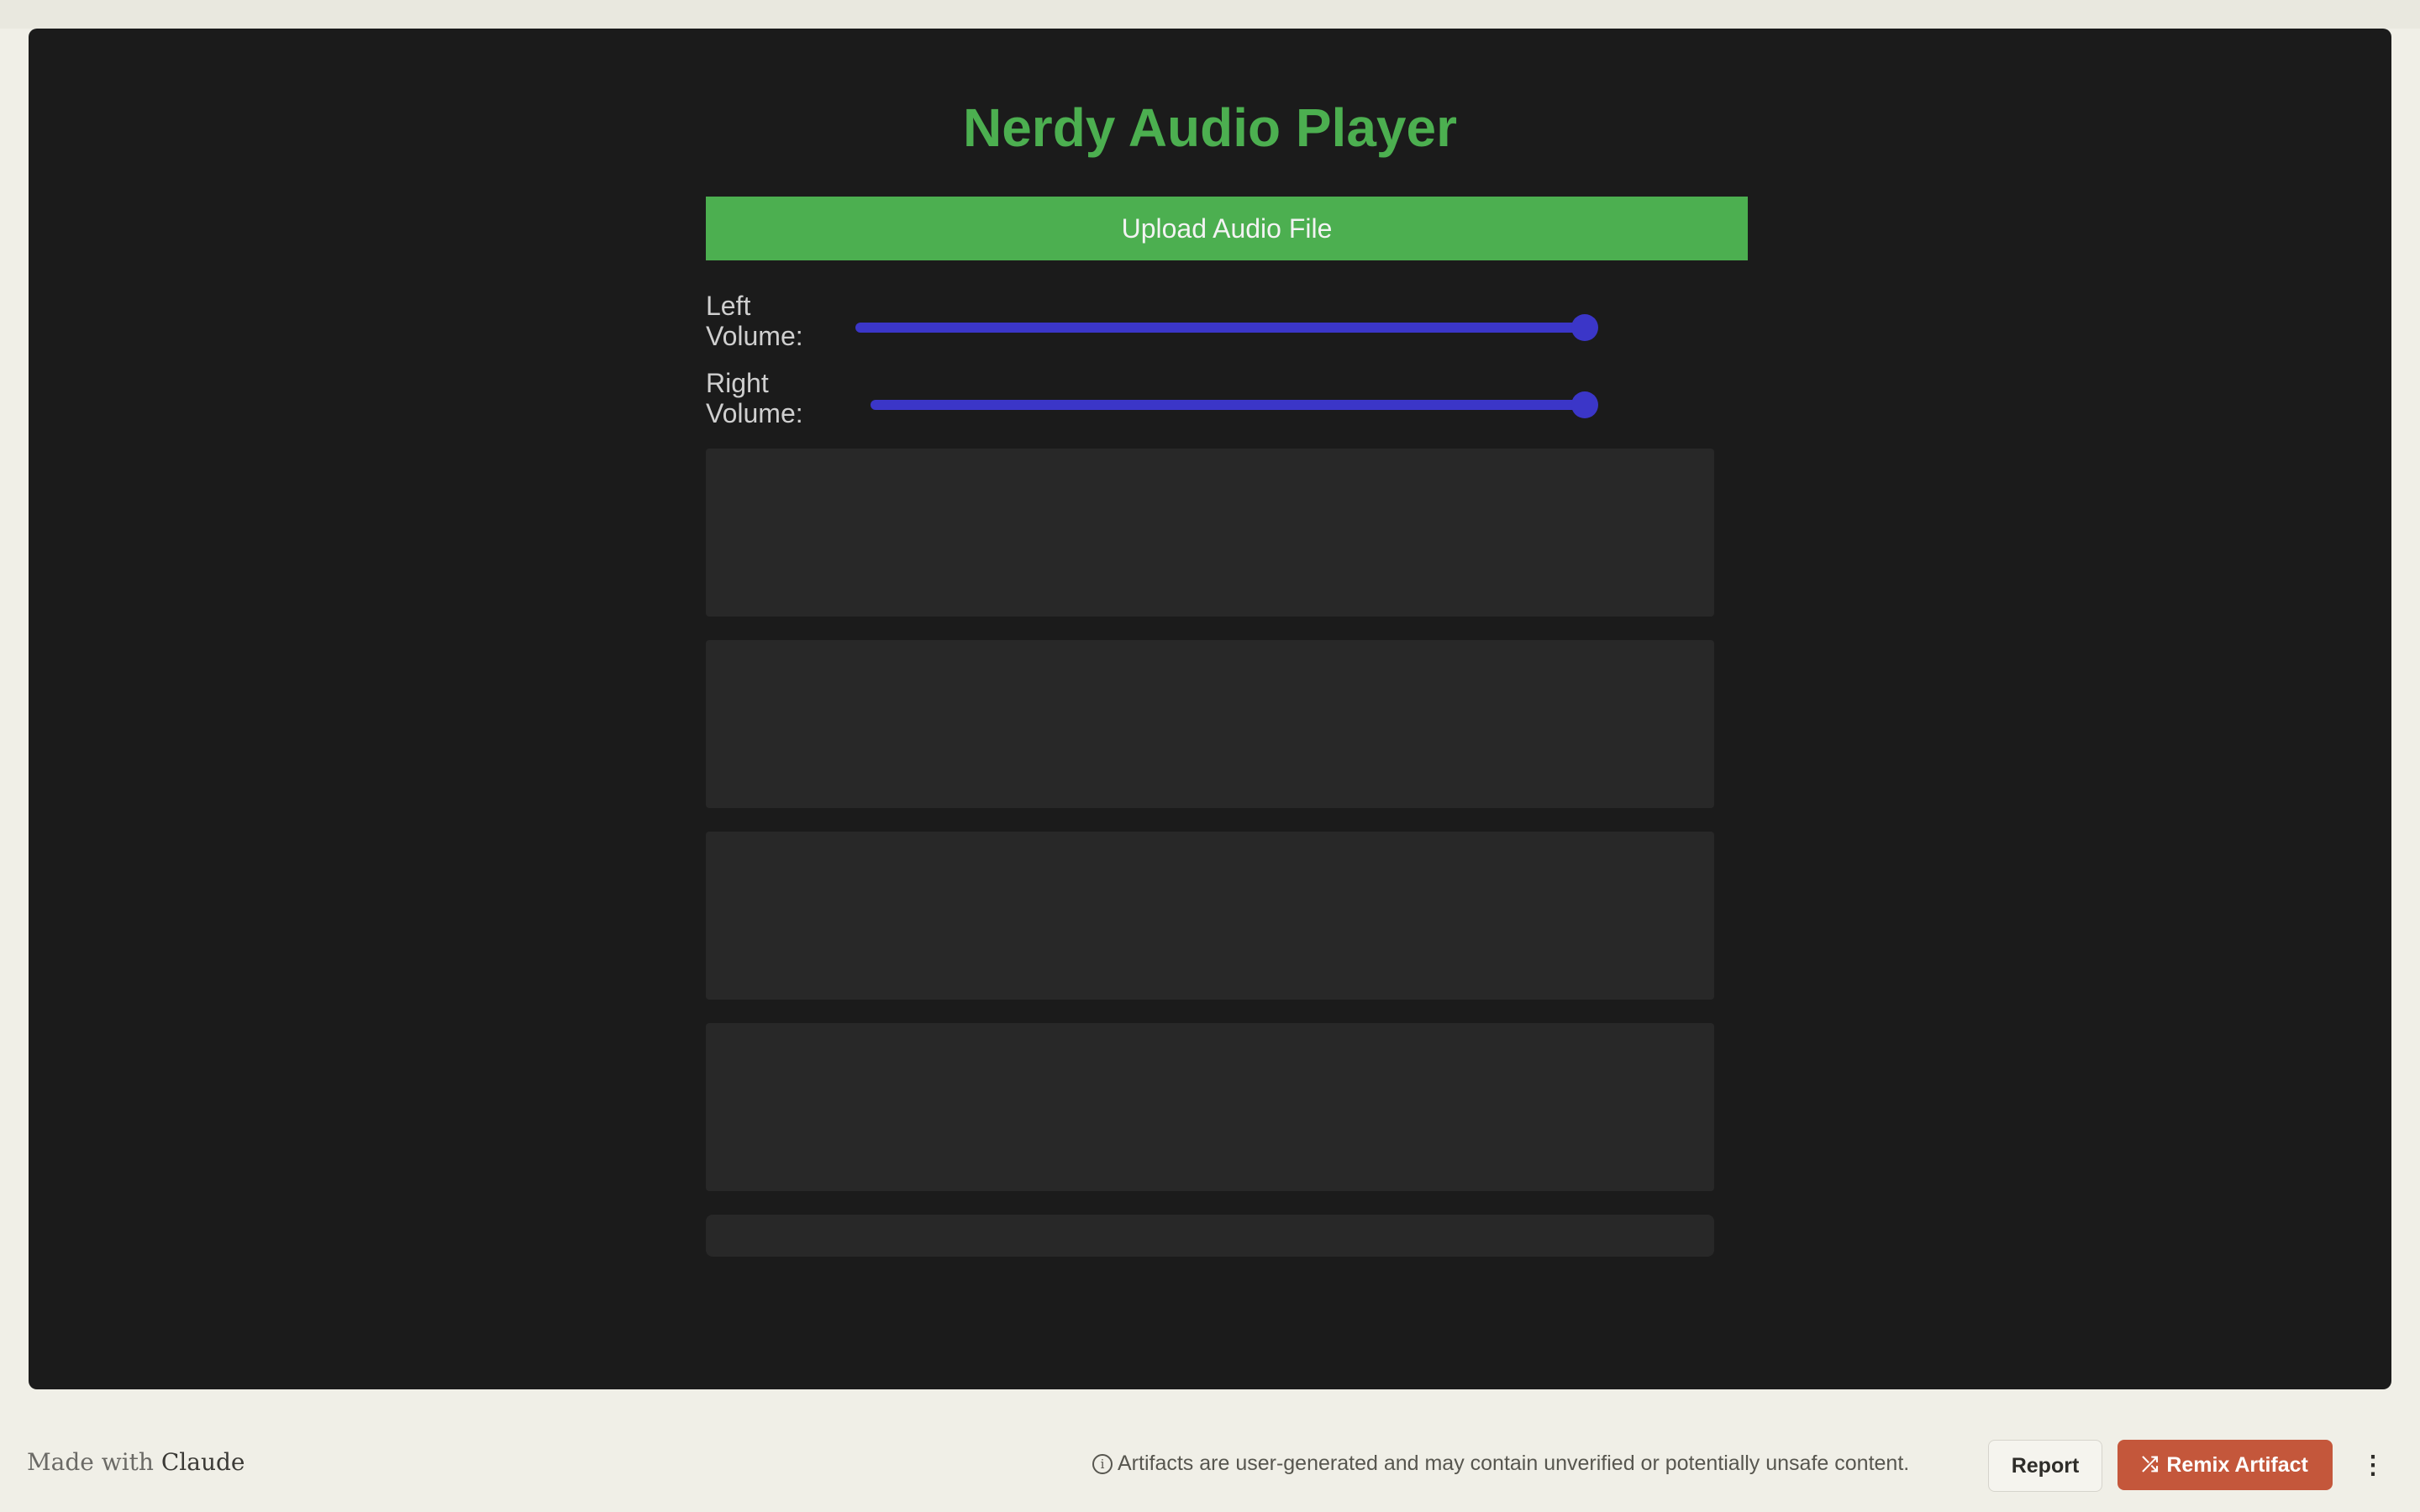 This screenshot has width=2420, height=1512. Describe the element at coordinates (1226, 327) in the screenshot. I see `left-volume-slider` at that location.